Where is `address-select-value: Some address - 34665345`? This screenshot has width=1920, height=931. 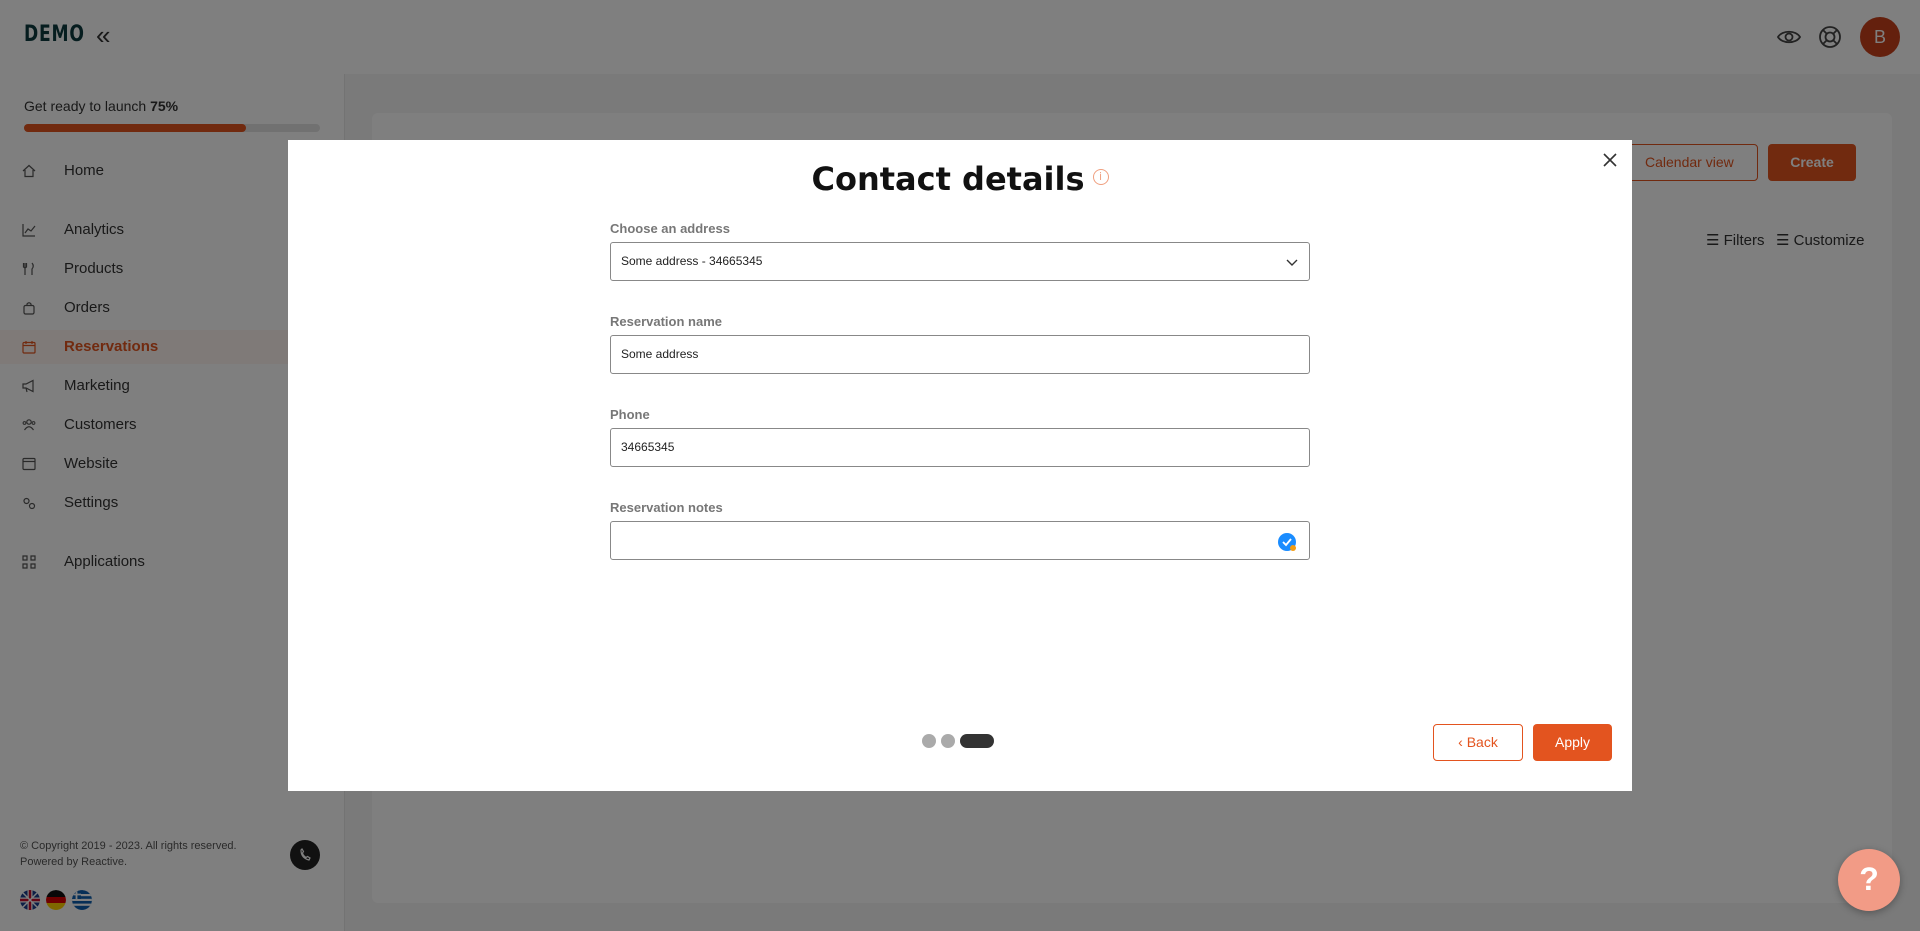
address-select-value: Some address - 34665345 is located at coordinates (692, 261).